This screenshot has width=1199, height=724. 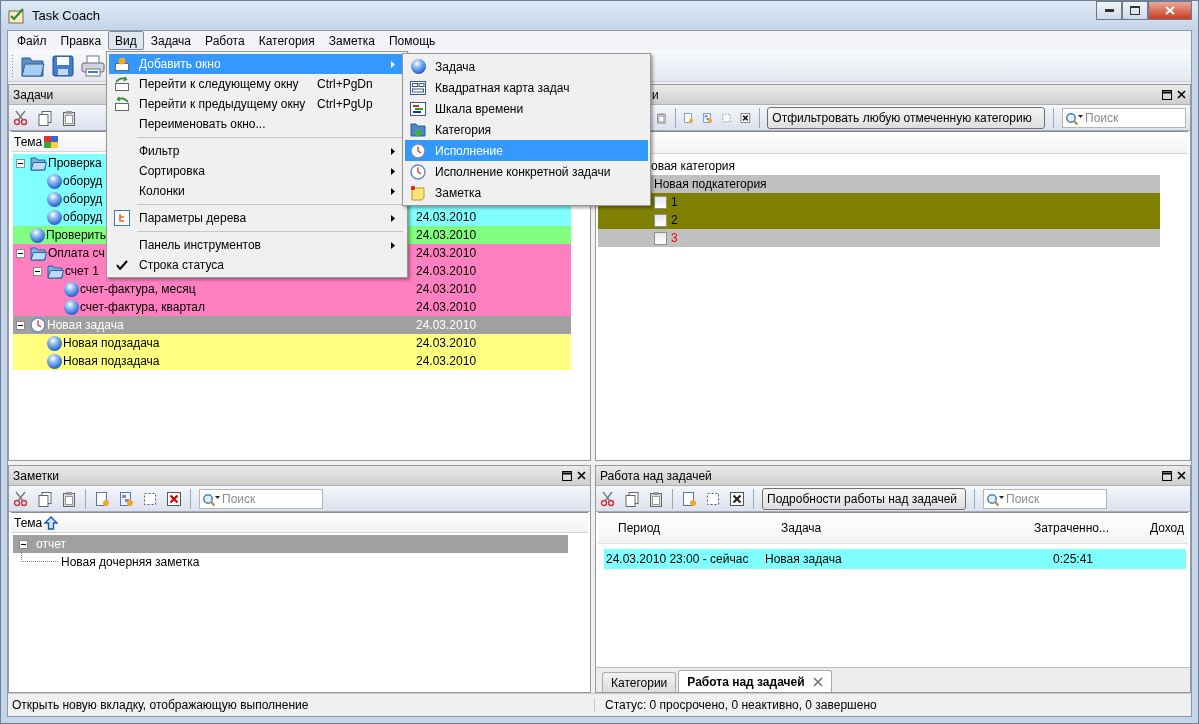 What do you see at coordinates (463, 129) in the screenshot?
I see `menu-label: Категория` at bounding box center [463, 129].